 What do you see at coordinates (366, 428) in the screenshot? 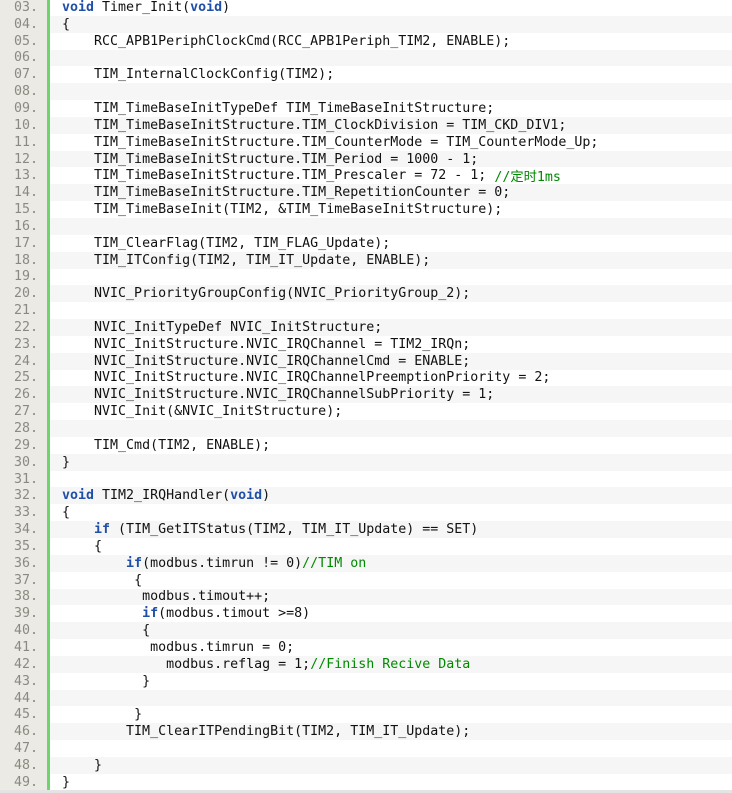
I see `code-line: 28.` at bounding box center [366, 428].